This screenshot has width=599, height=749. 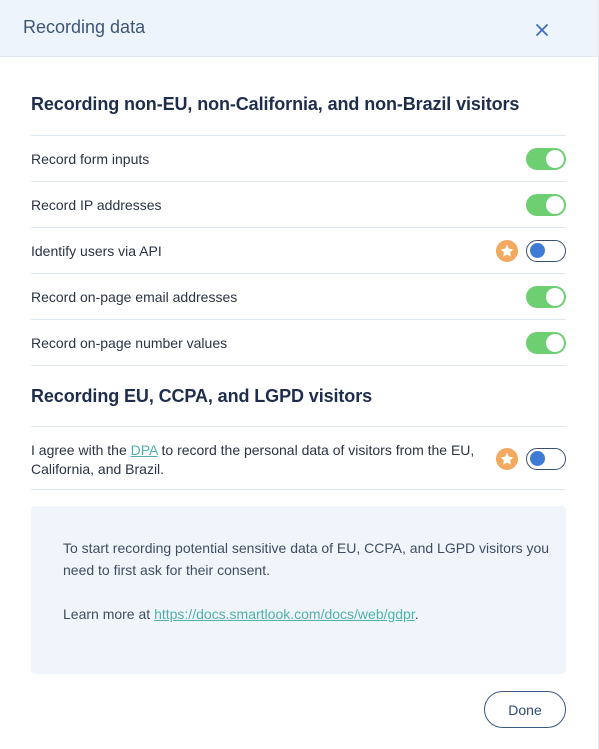 I want to click on setting-label: Identify users via API, so click(x=96, y=251).